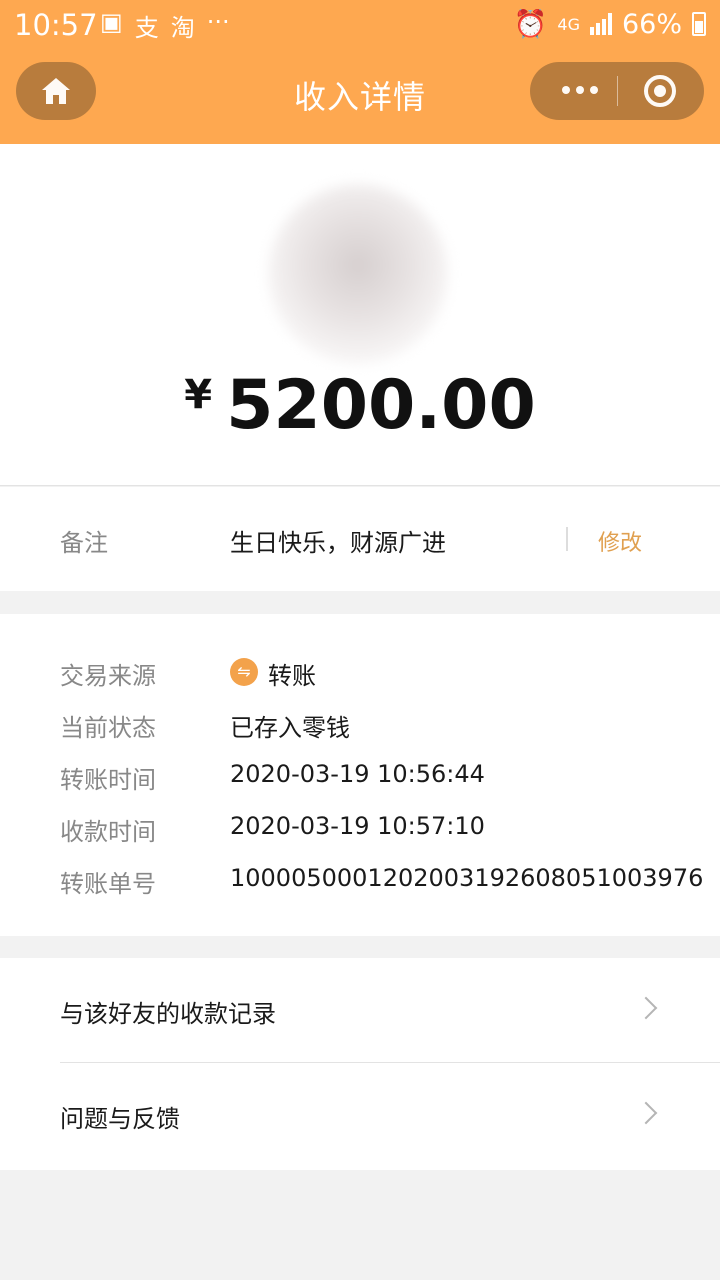  I want to click on remark-label: 备注, so click(84, 543).